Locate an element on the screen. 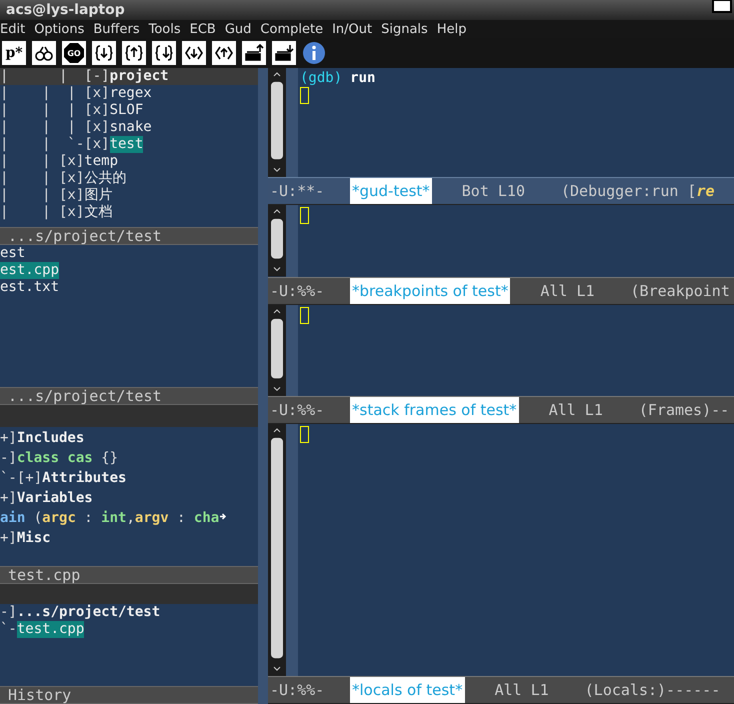 The width and height of the screenshot is (734, 704). method-token: , is located at coordinates (130, 518).